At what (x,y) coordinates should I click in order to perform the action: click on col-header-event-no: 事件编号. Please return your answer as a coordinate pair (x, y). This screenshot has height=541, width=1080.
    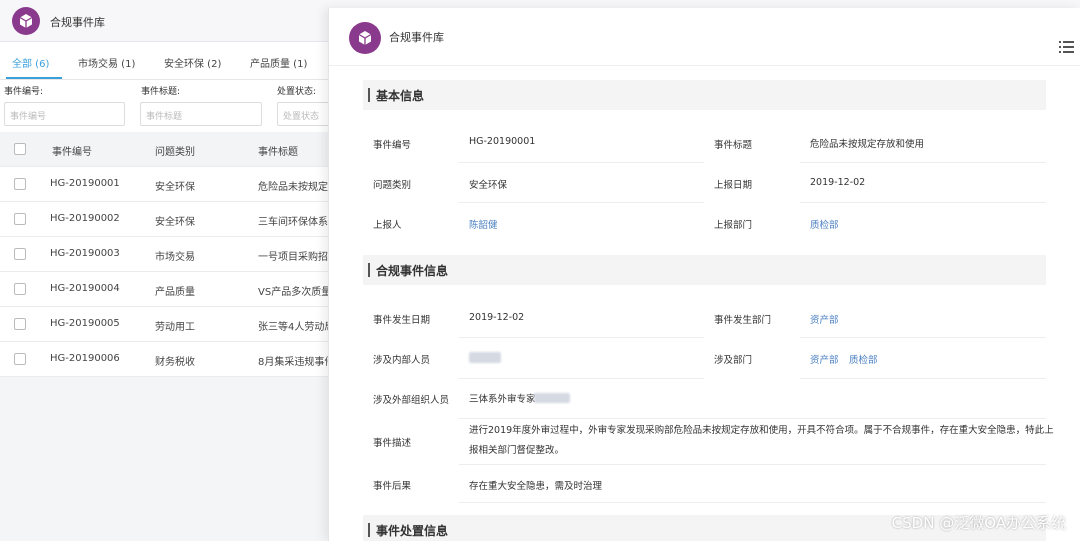
    Looking at the image, I should click on (72, 150).